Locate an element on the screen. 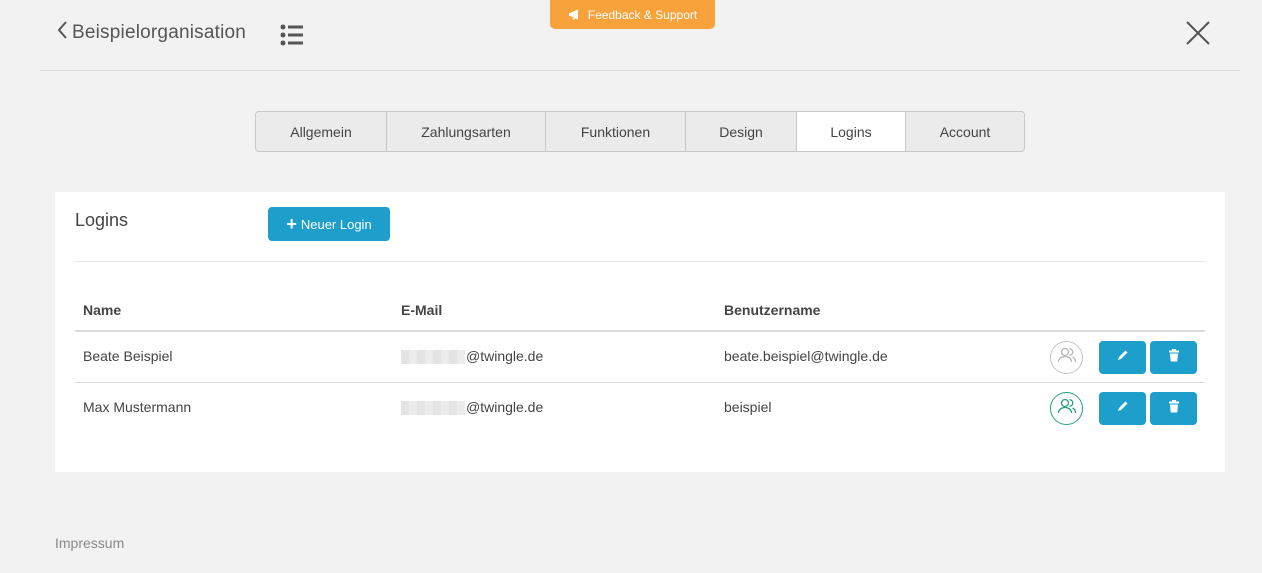 Image resolution: width=1262 pixels, height=573 pixels. row-name: Beate Beispiel is located at coordinates (128, 356).